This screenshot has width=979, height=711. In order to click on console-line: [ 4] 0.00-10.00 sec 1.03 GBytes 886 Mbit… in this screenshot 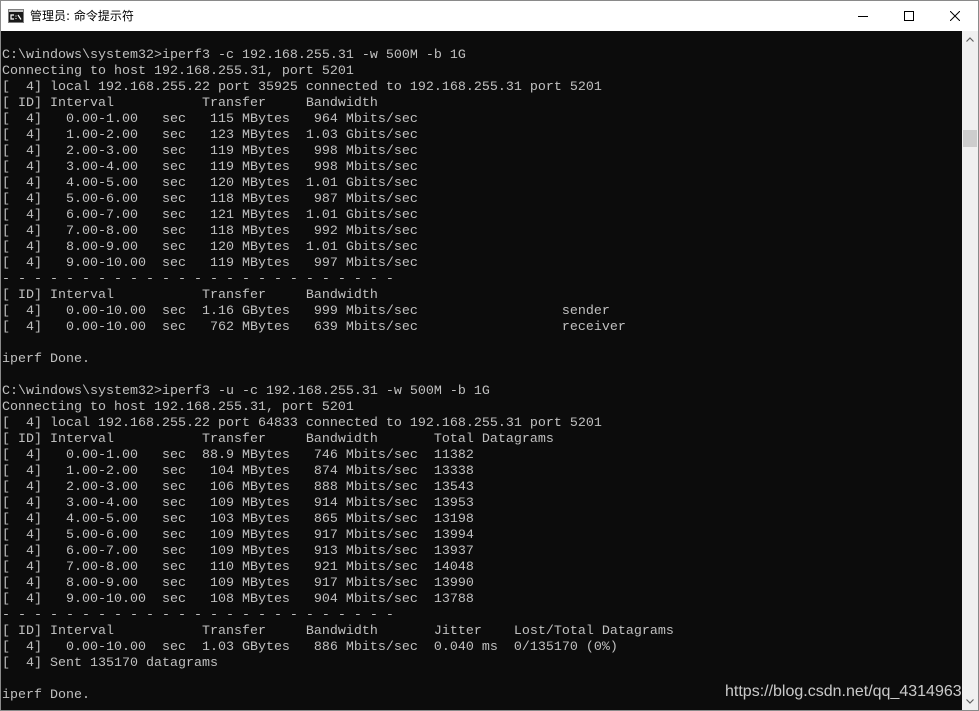, I will do `click(310, 647)`.